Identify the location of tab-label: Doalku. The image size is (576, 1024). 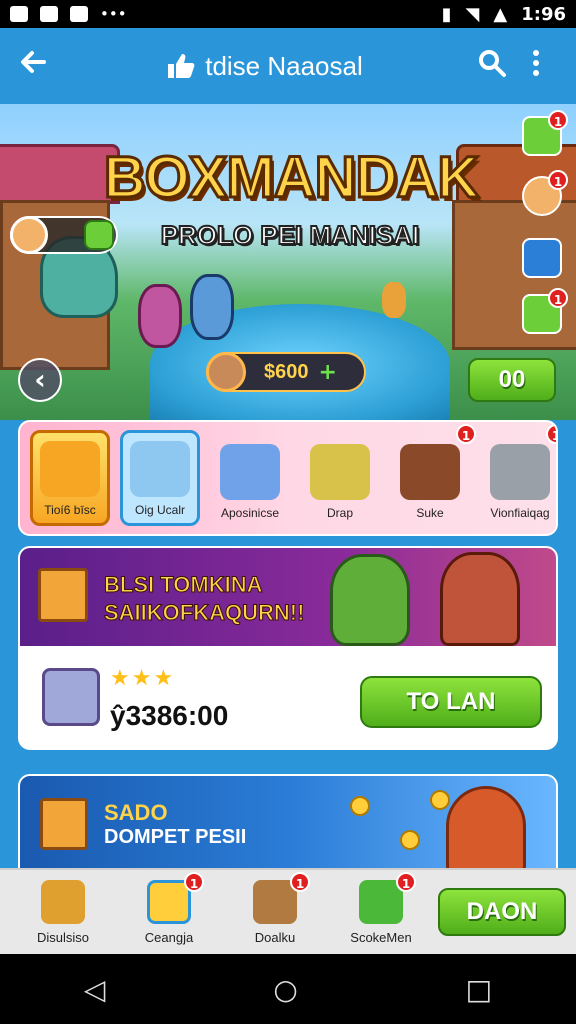
(275, 937).